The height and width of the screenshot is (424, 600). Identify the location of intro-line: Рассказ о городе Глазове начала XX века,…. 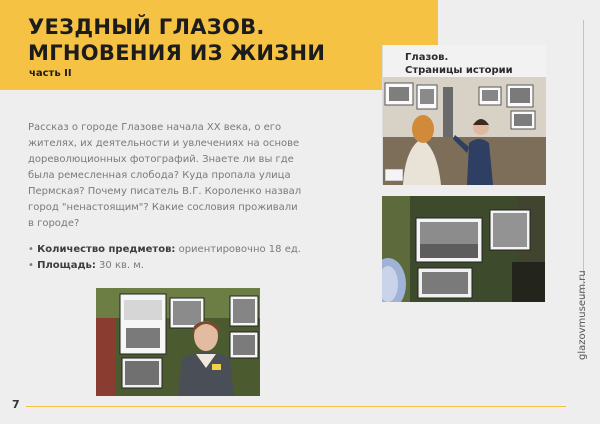
(155, 127).